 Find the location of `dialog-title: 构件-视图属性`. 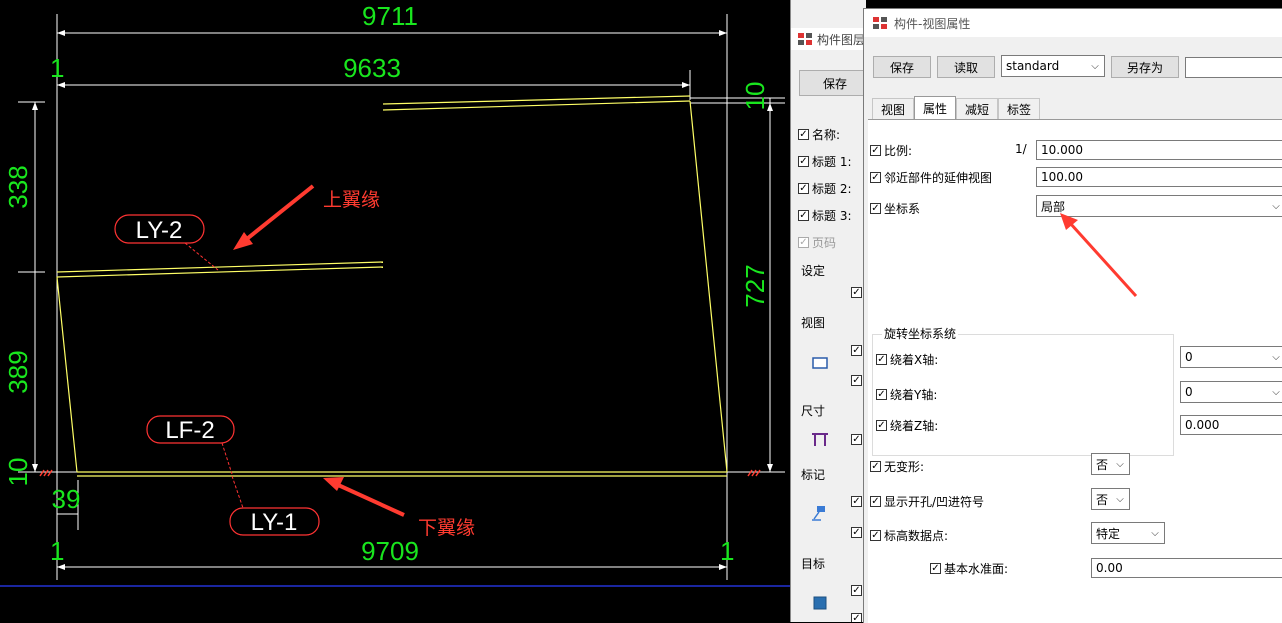

dialog-title: 构件-视图属性 is located at coordinates (932, 23).